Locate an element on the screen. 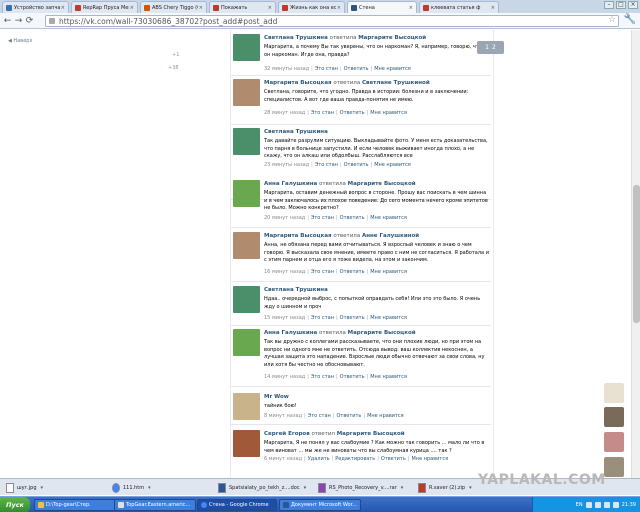 Image resolution: width=640 pixels, height=512 pixels. browser-tab: Жизнь как она есть × is located at coordinates (311, 7).